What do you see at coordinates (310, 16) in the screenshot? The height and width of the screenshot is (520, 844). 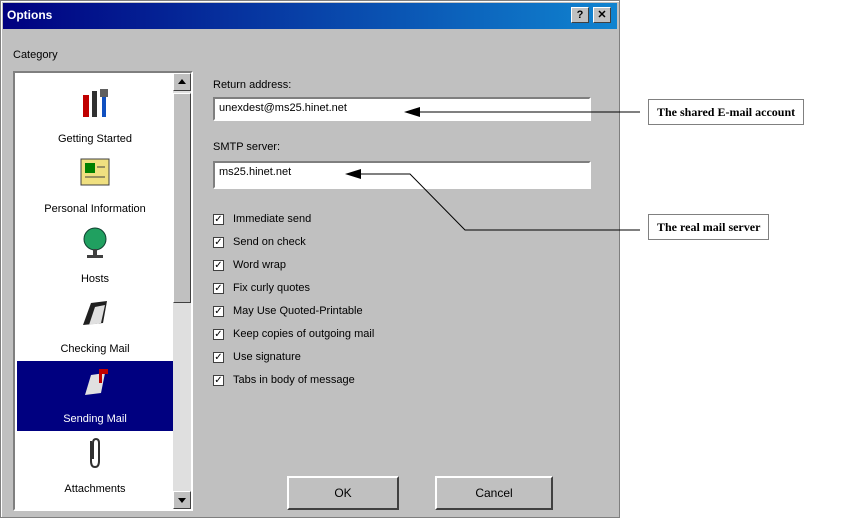 I see `title-bar: Options ? ✕` at bounding box center [310, 16].